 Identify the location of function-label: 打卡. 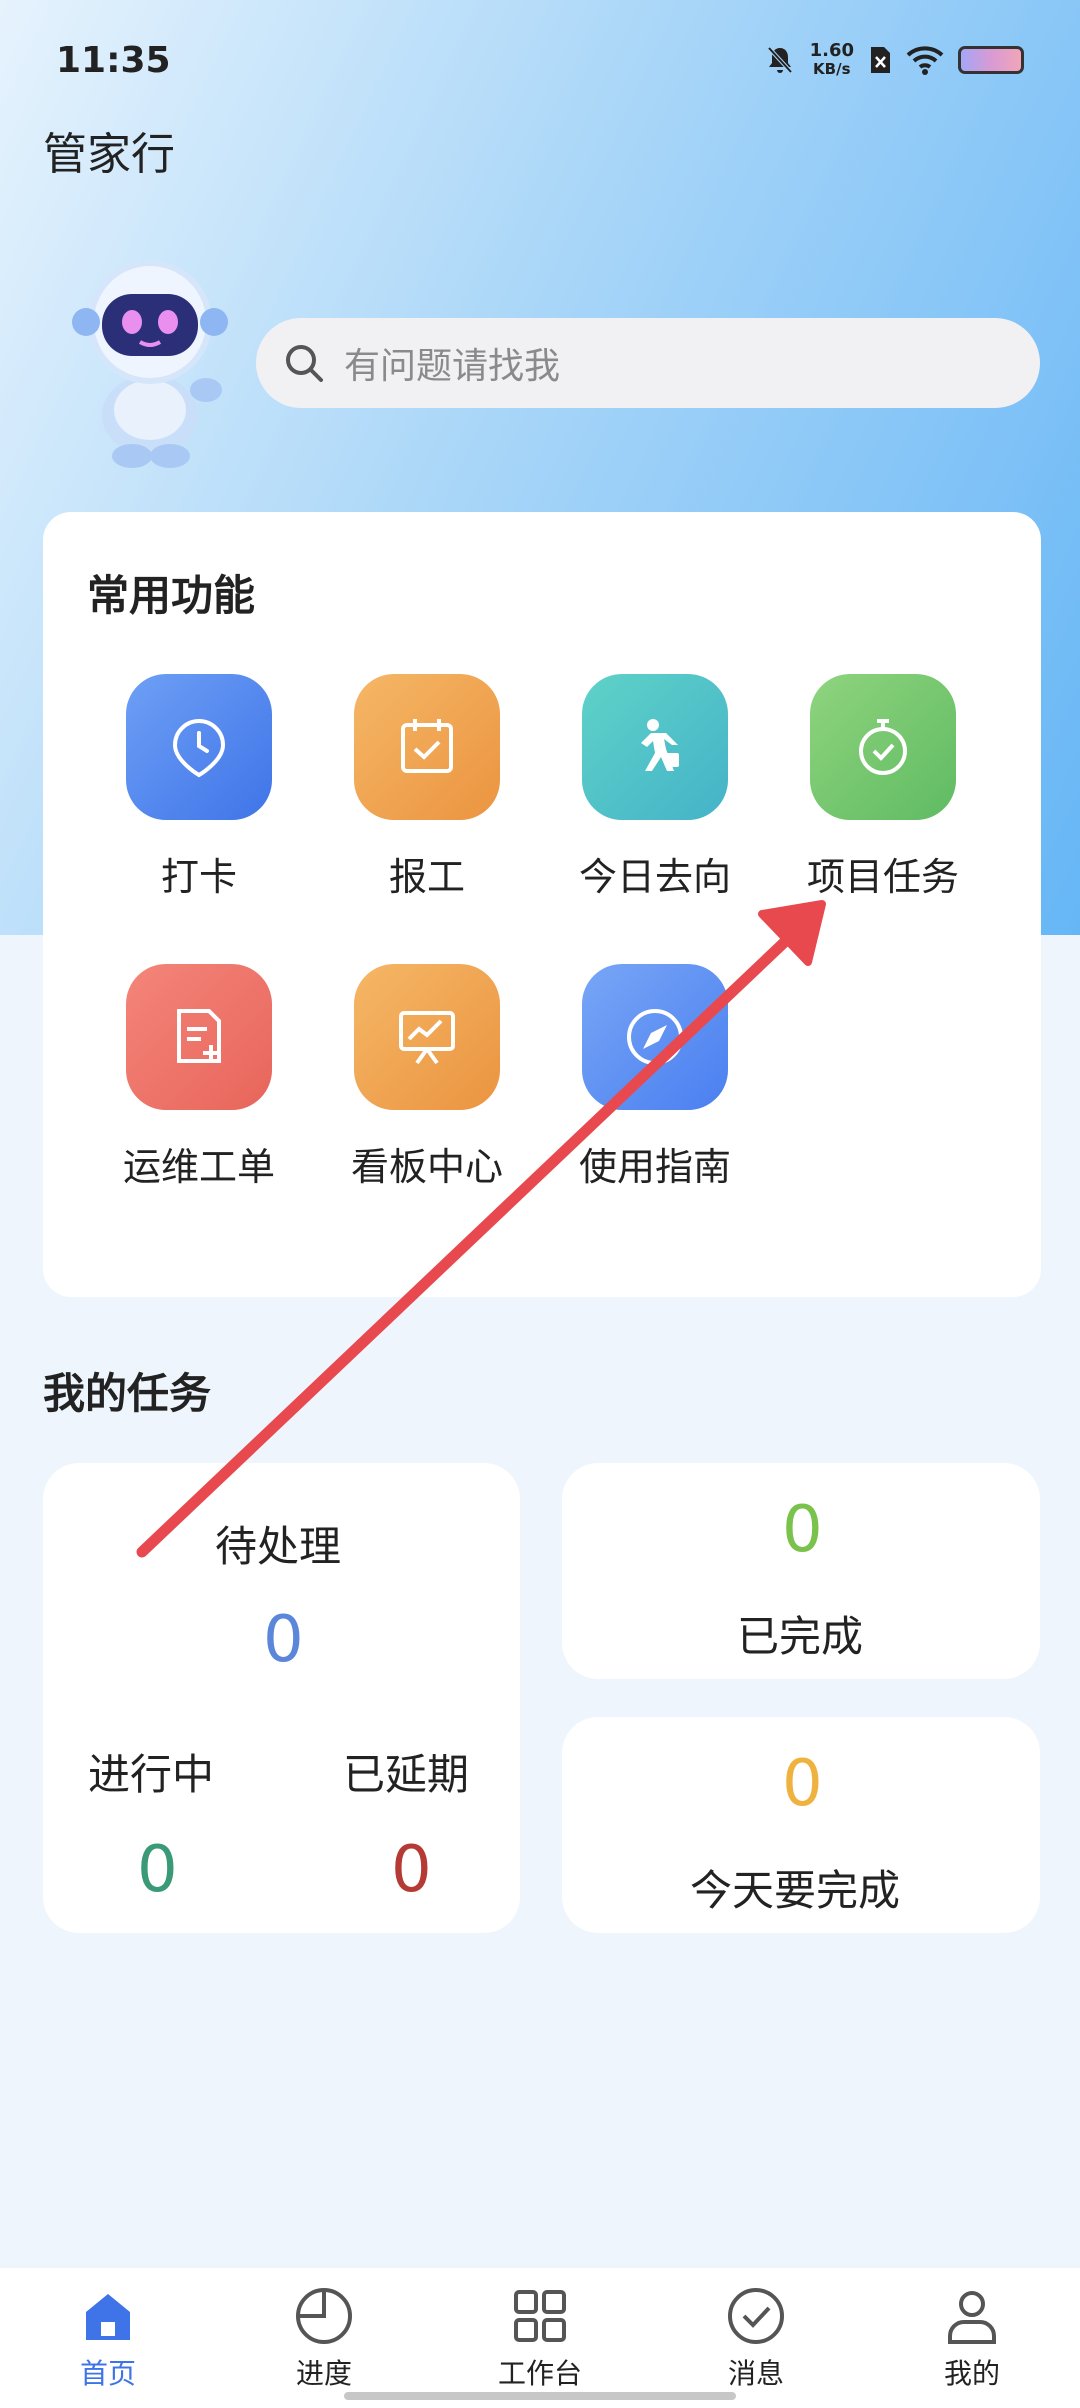
(198, 877).